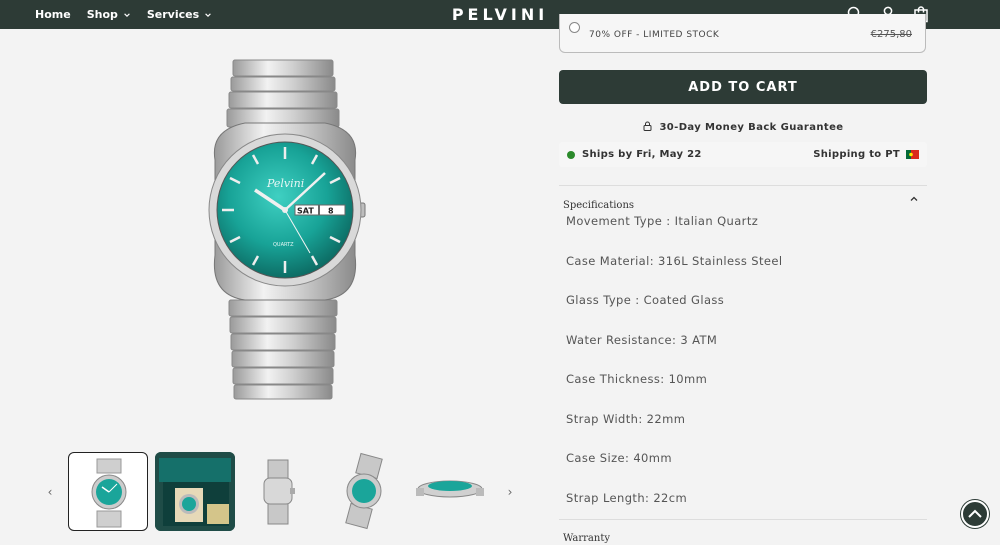 This screenshot has height=545, width=1000. Describe the element at coordinates (571, 155) in the screenshot. I see `ships-status-dot` at that location.